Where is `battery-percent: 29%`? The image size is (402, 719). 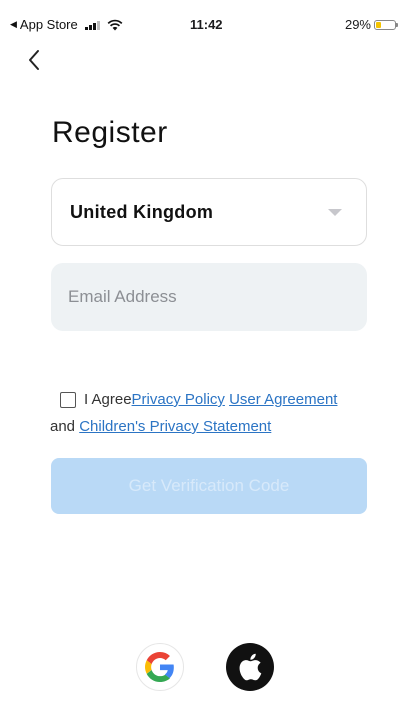
battery-percent: 29% is located at coordinates (357, 24).